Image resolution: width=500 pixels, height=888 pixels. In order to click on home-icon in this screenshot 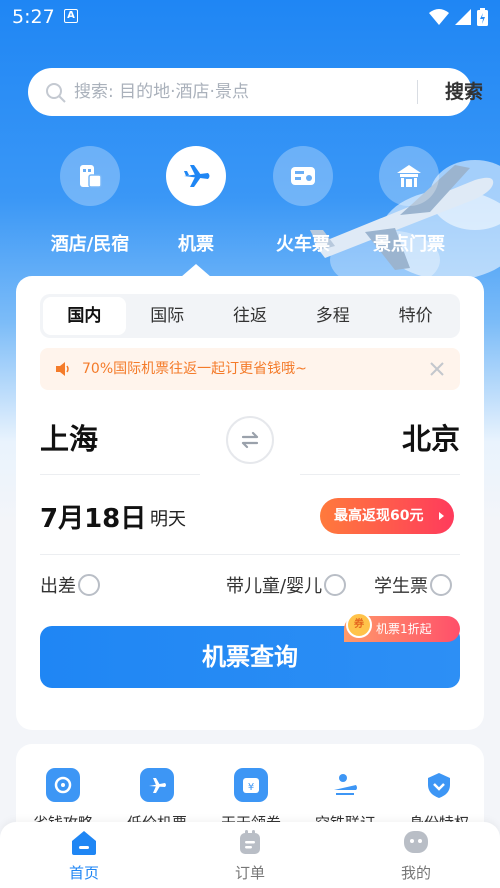, I will do `click(84, 843)`.